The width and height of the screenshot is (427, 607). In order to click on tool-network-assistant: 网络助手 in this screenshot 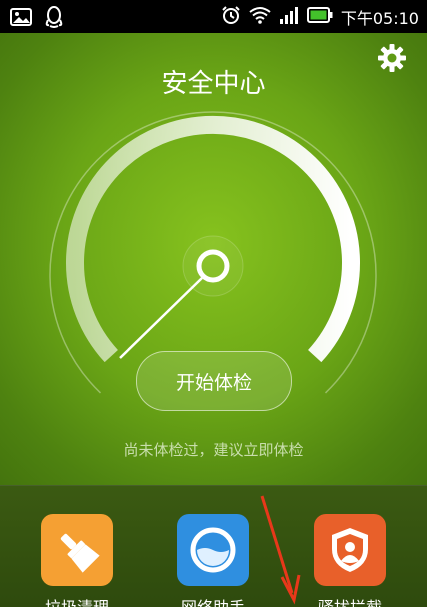, I will do `click(213, 560)`.